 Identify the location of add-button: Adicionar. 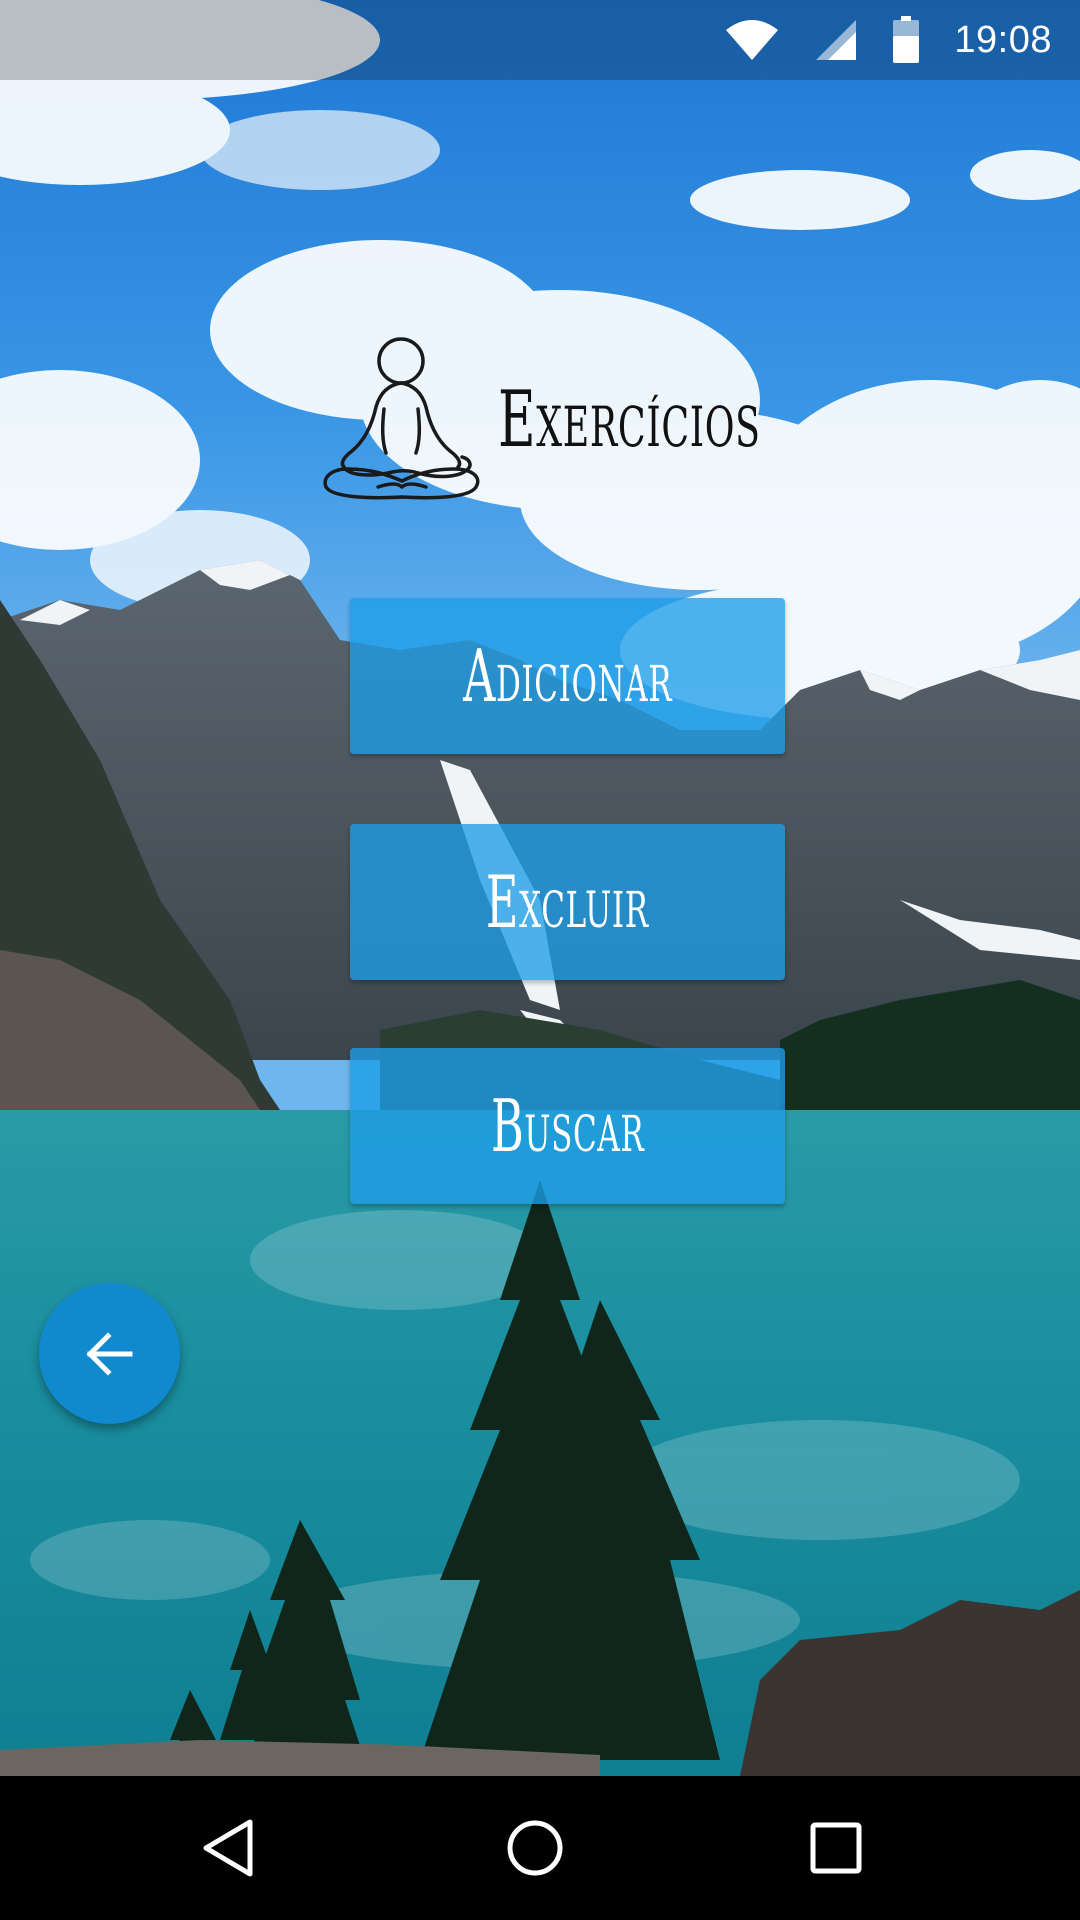
(567, 676).